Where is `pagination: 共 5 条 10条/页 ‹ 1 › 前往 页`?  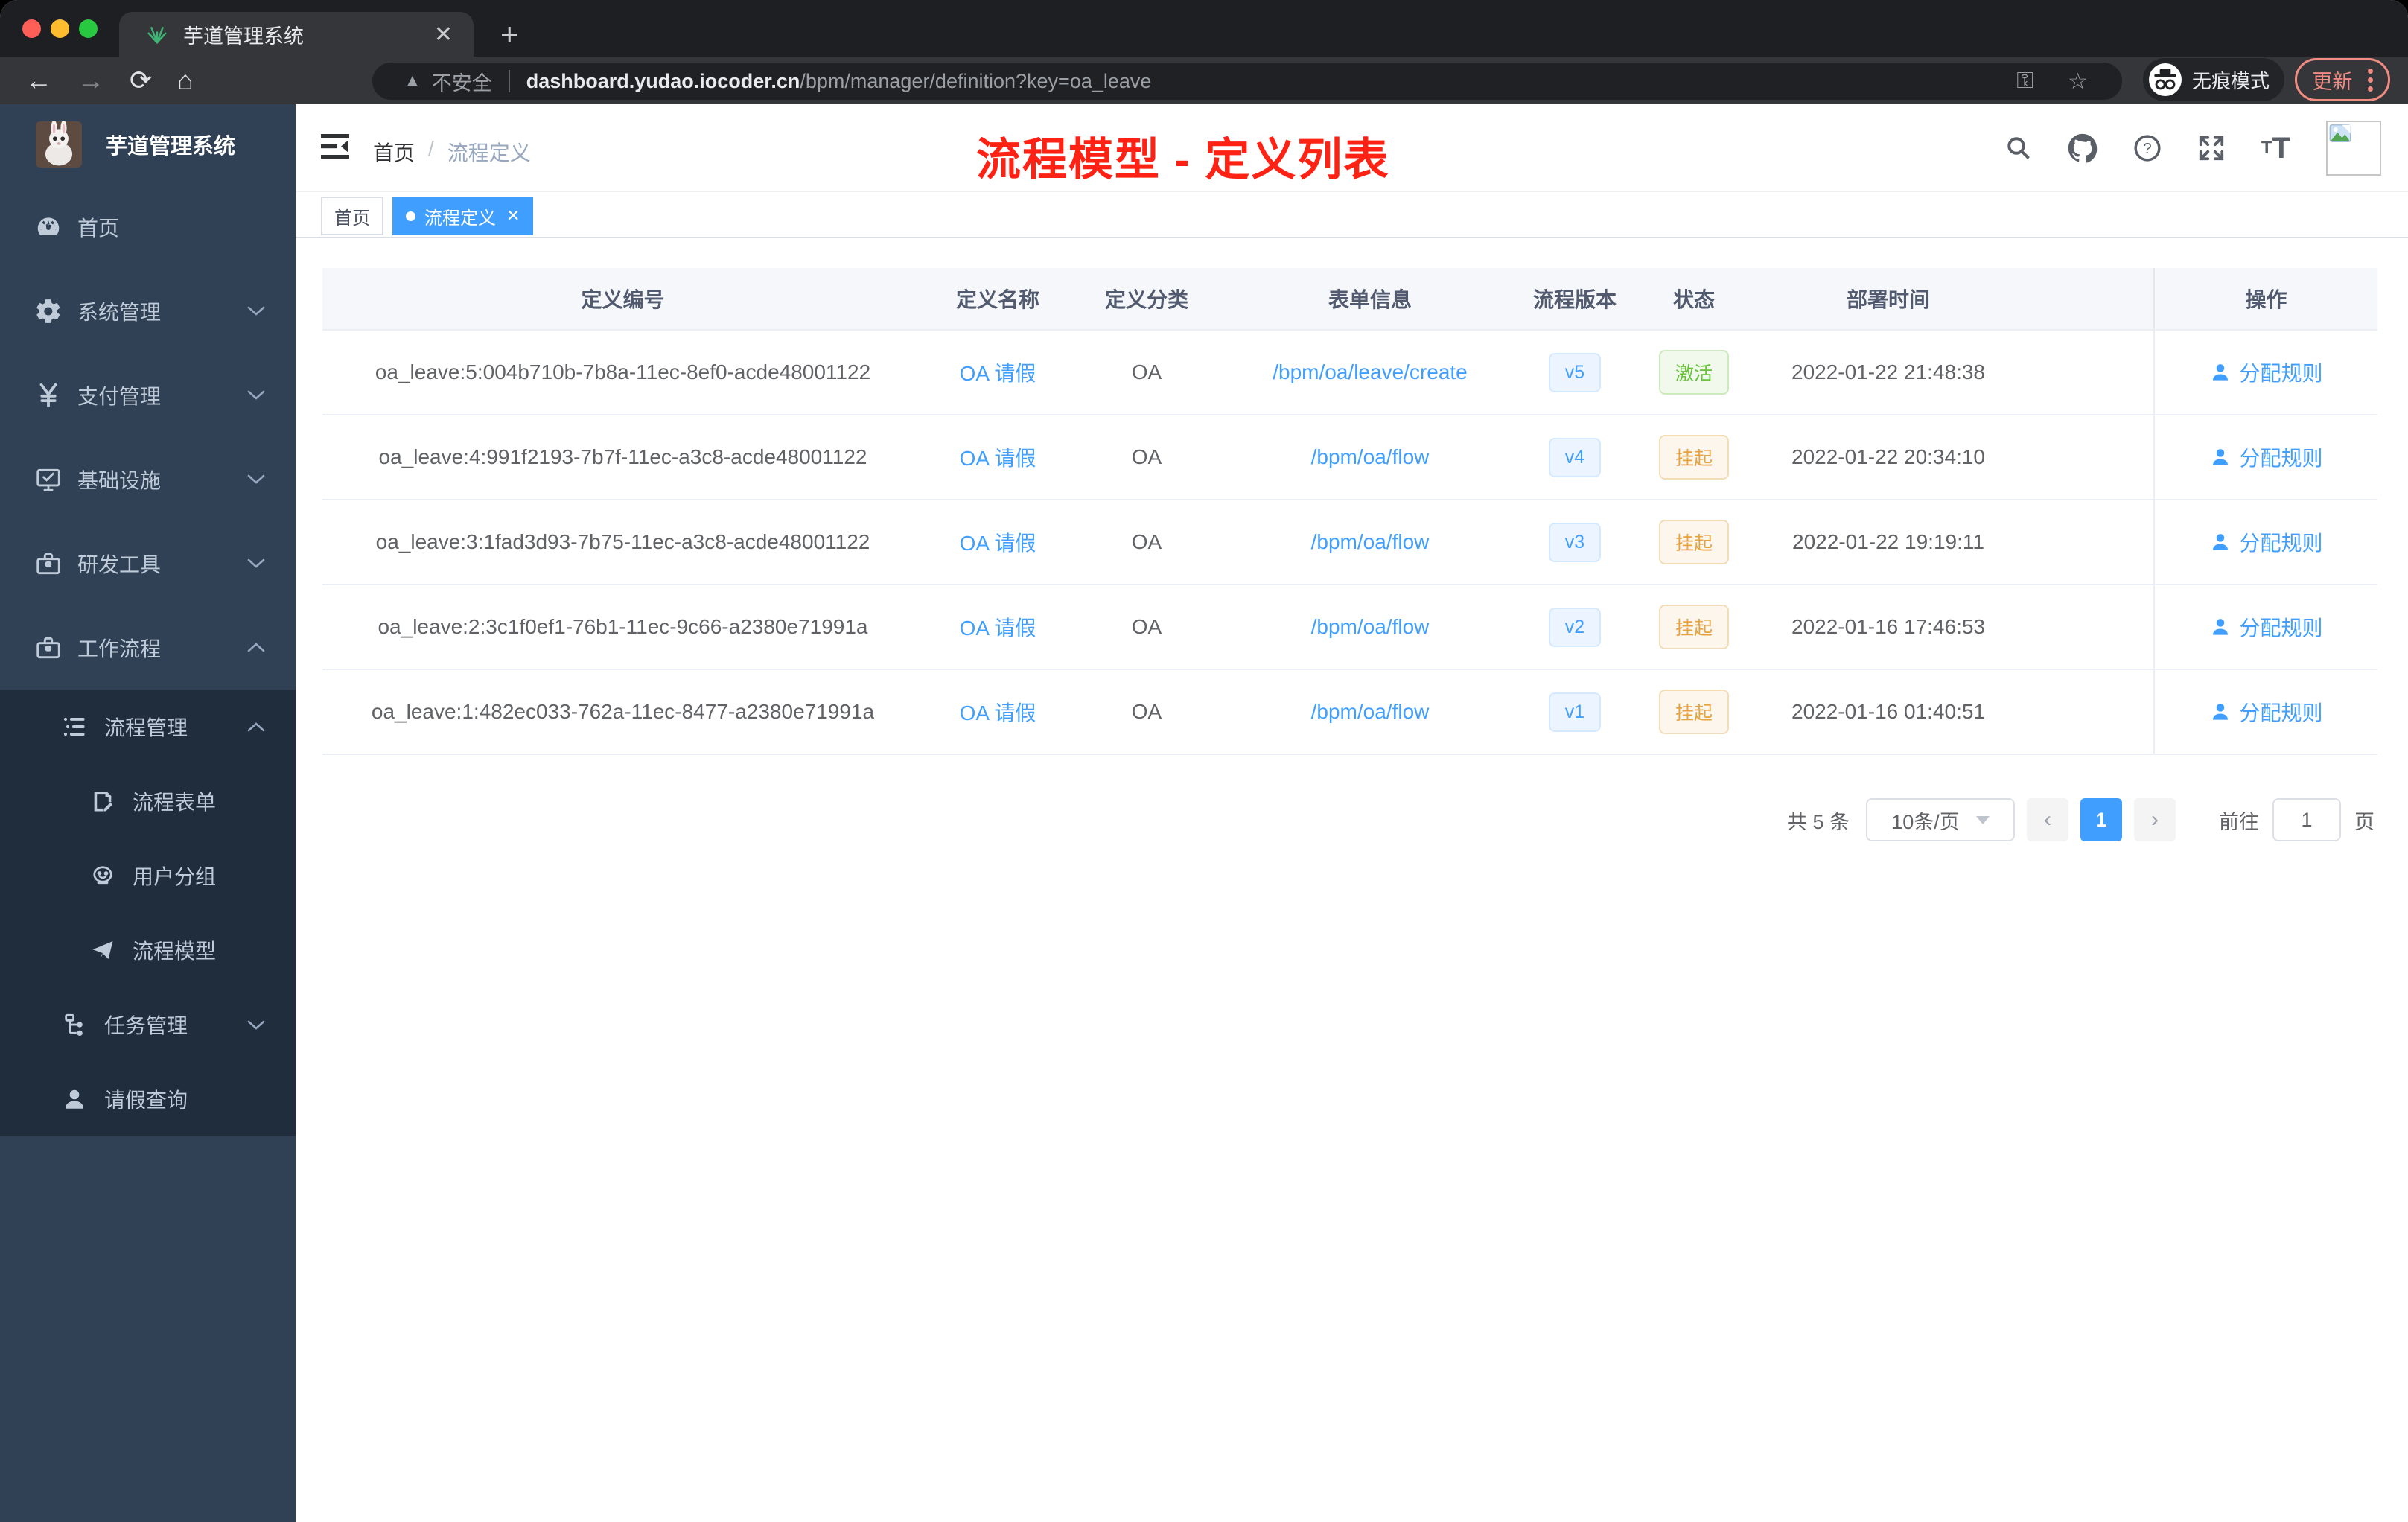
pagination: 共 5 条 10条/页 ‹ 1 › 前往 页 is located at coordinates (2080, 819).